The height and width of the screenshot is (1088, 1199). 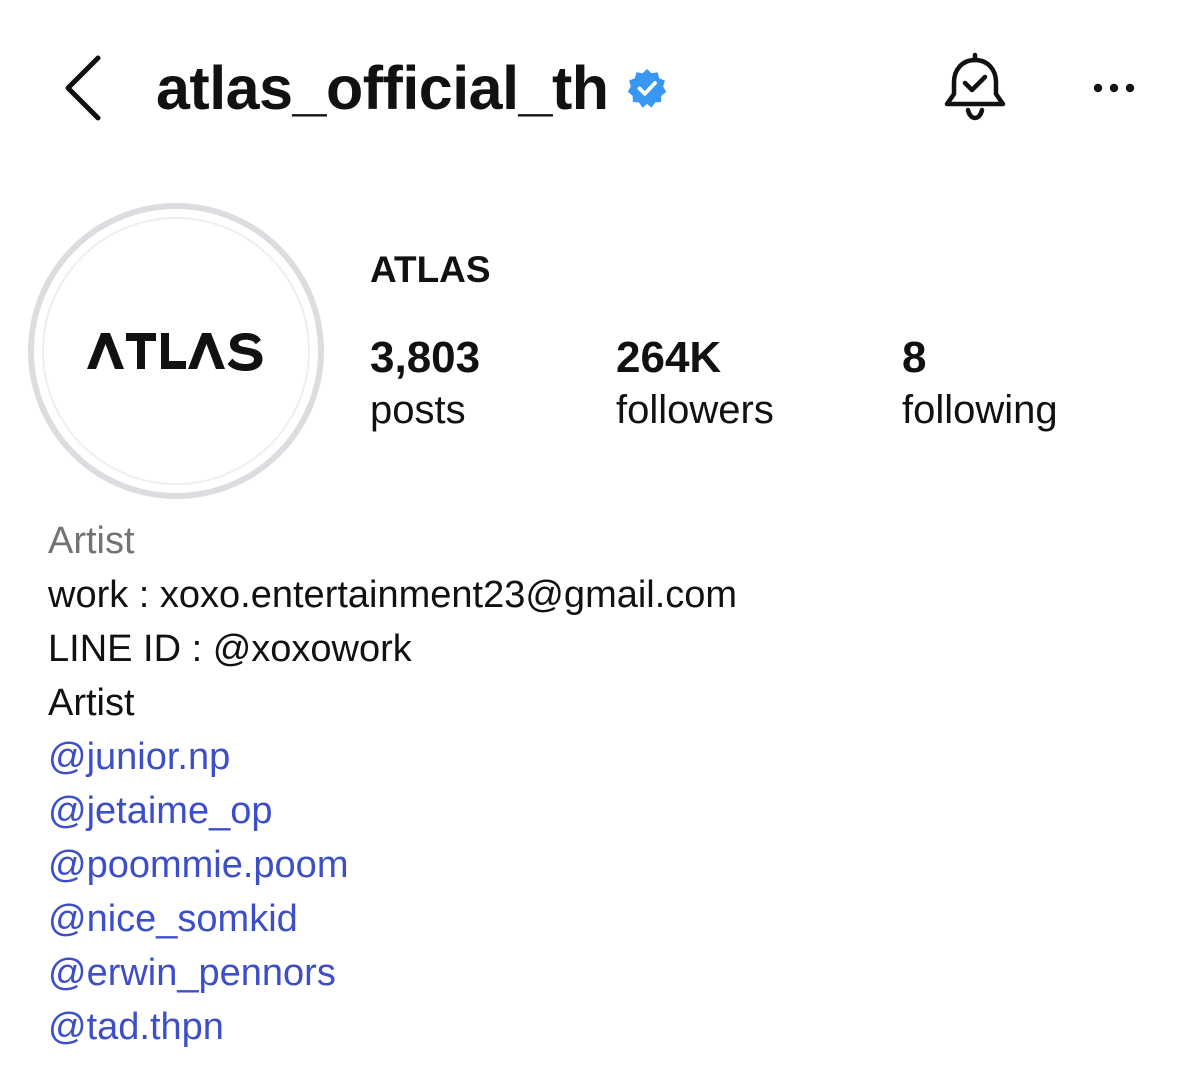 I want to click on bell-check-icon, so click(x=975, y=86).